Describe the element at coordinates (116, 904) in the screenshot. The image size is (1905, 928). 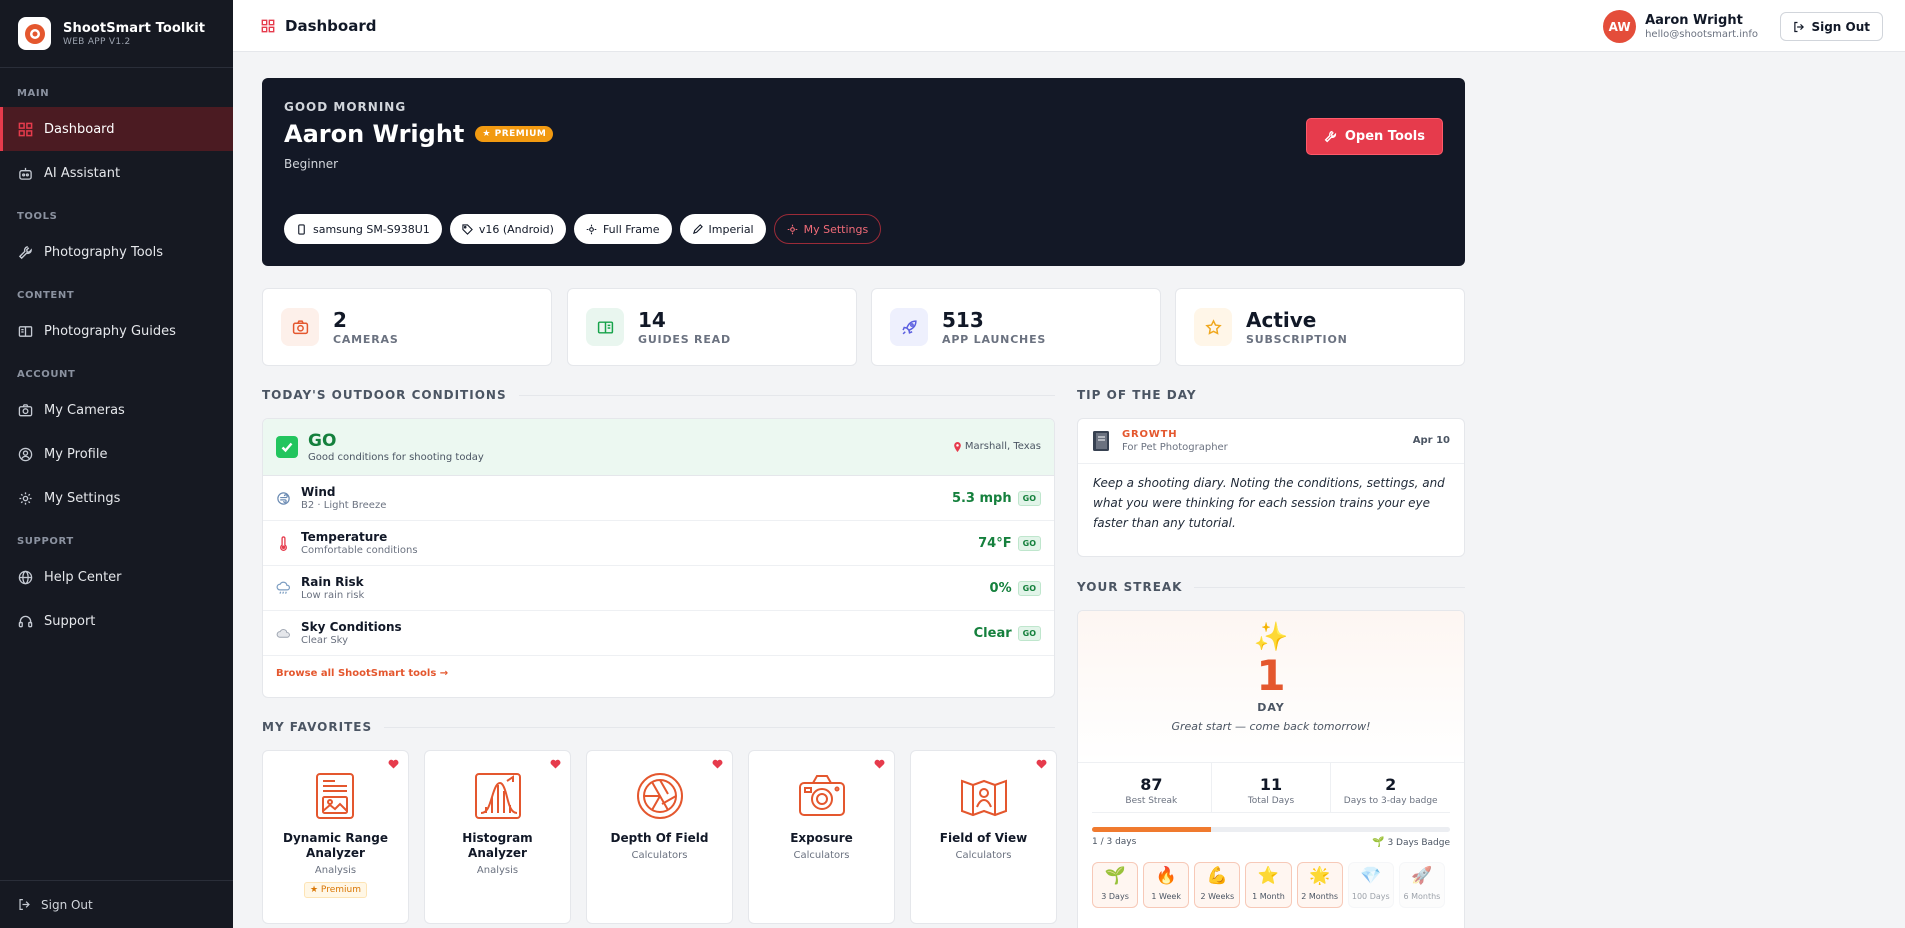
I see `sidebar-sign-out: Sign Out` at that location.